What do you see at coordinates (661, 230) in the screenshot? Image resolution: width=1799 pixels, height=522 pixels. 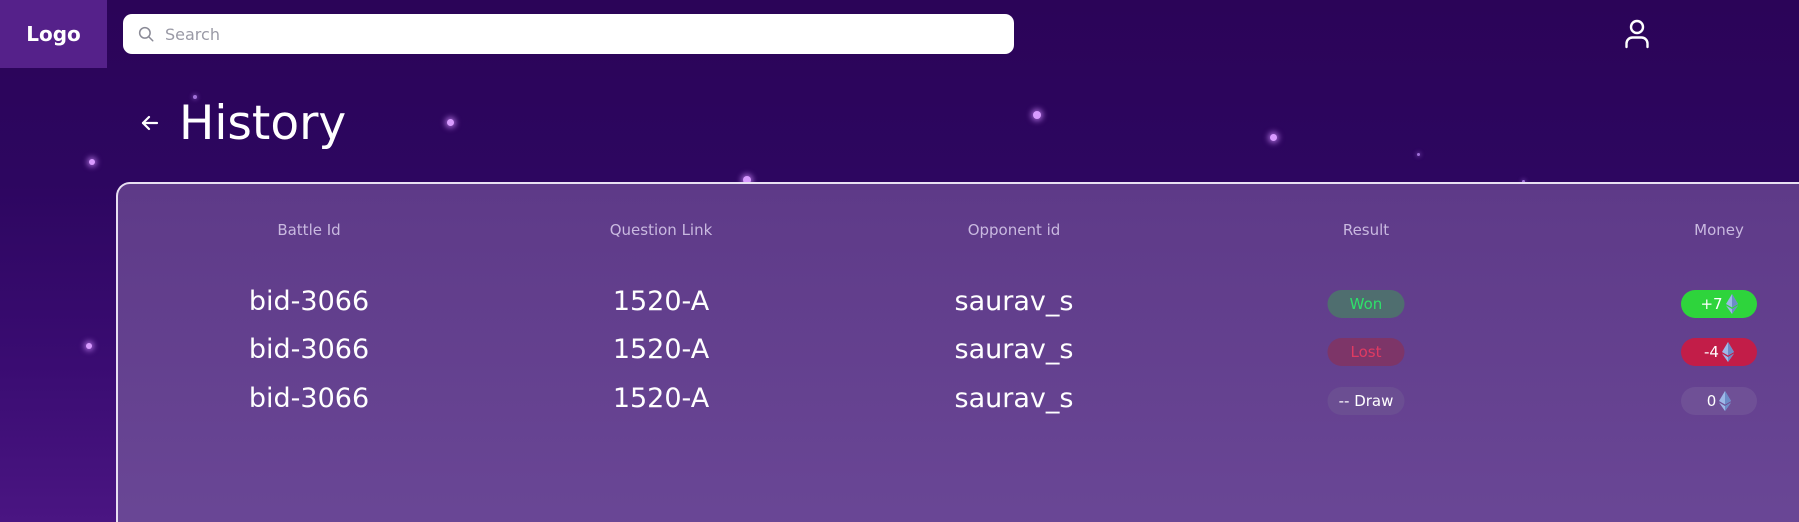 I see `column-header-question-link: Question Link` at bounding box center [661, 230].